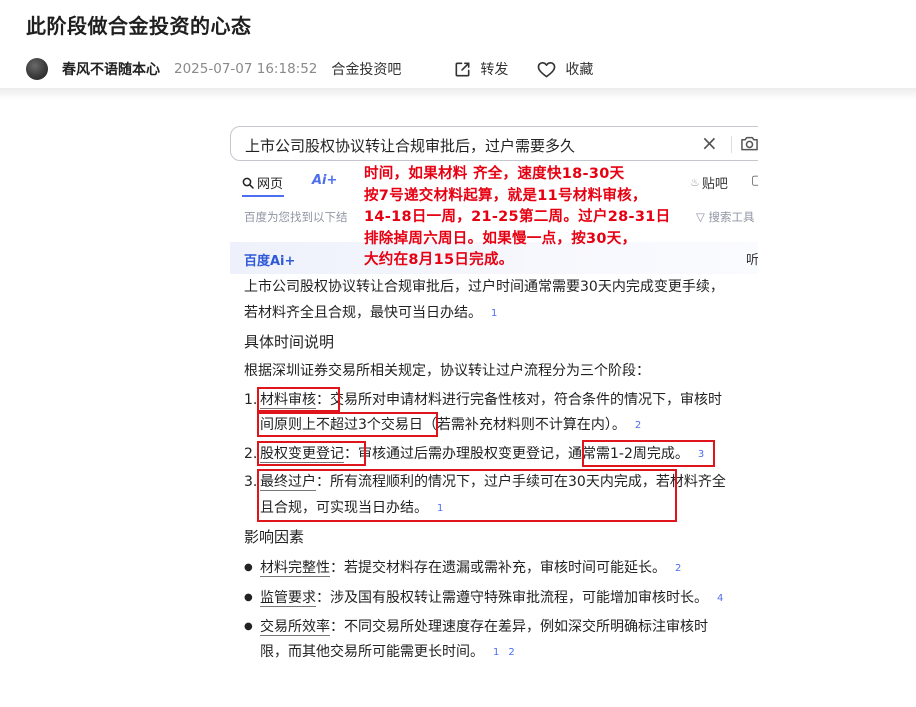 The width and height of the screenshot is (916, 707). Describe the element at coordinates (754, 180) in the screenshot. I see `tab-more: ▢` at that location.